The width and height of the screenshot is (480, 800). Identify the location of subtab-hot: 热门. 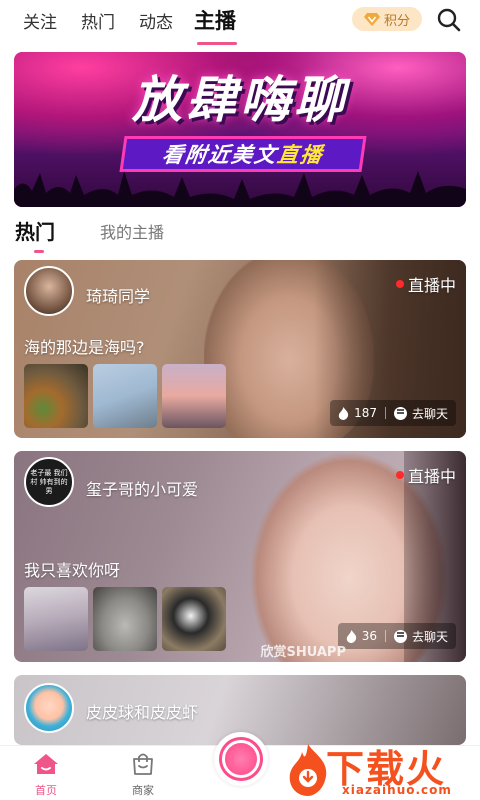
(35, 230).